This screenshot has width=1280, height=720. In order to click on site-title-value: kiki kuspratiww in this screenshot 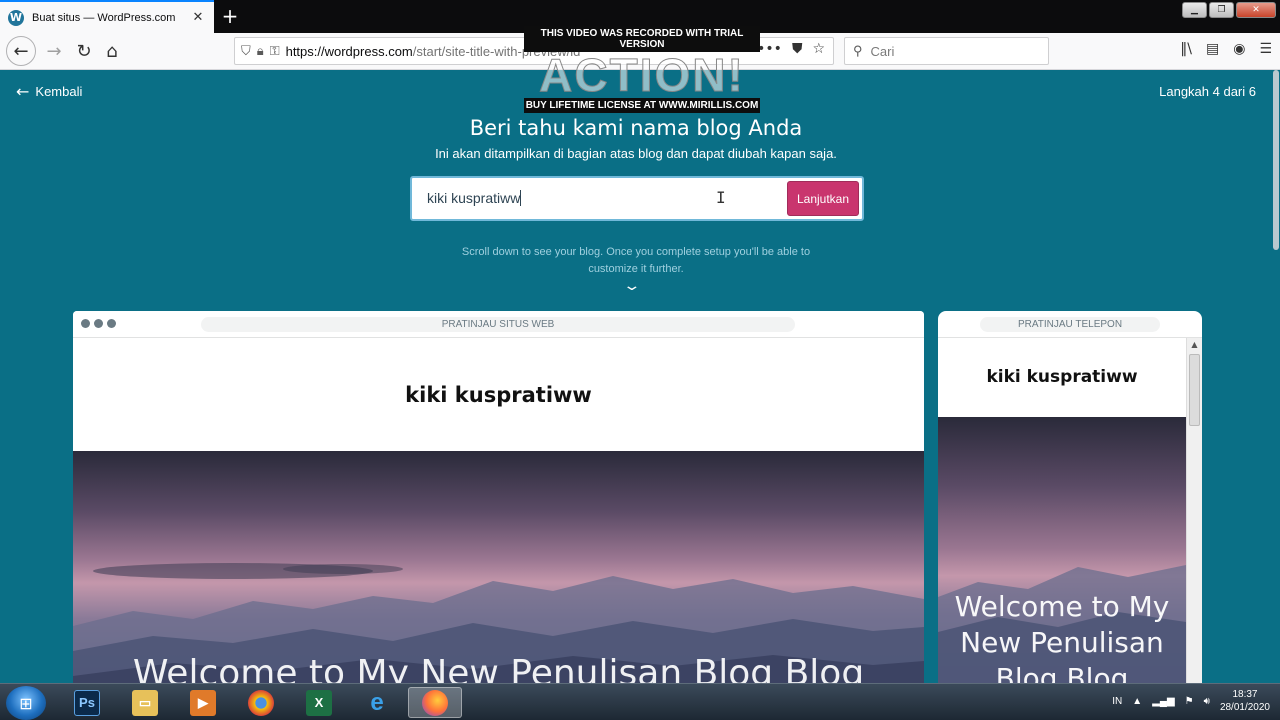, I will do `click(474, 198)`.